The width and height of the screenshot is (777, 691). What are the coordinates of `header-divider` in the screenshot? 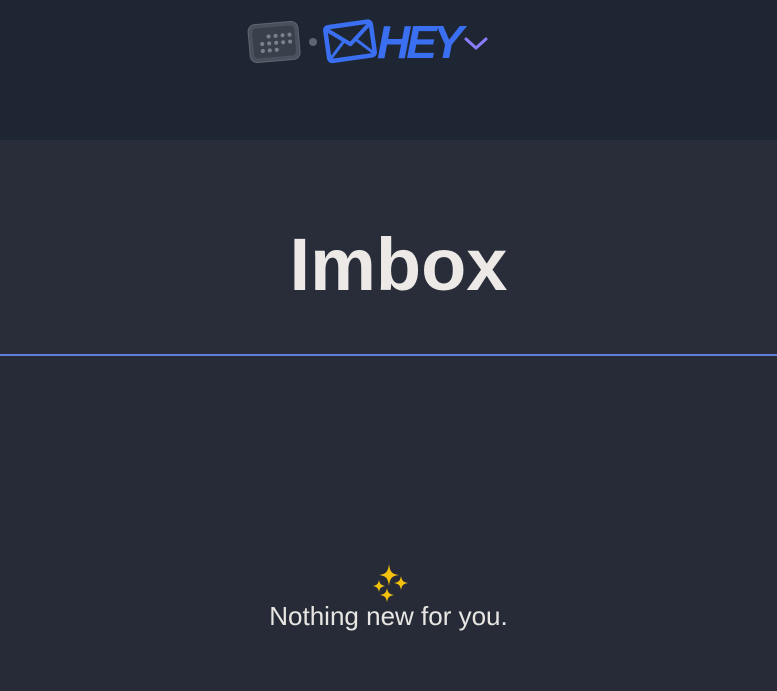 It's located at (388, 355).